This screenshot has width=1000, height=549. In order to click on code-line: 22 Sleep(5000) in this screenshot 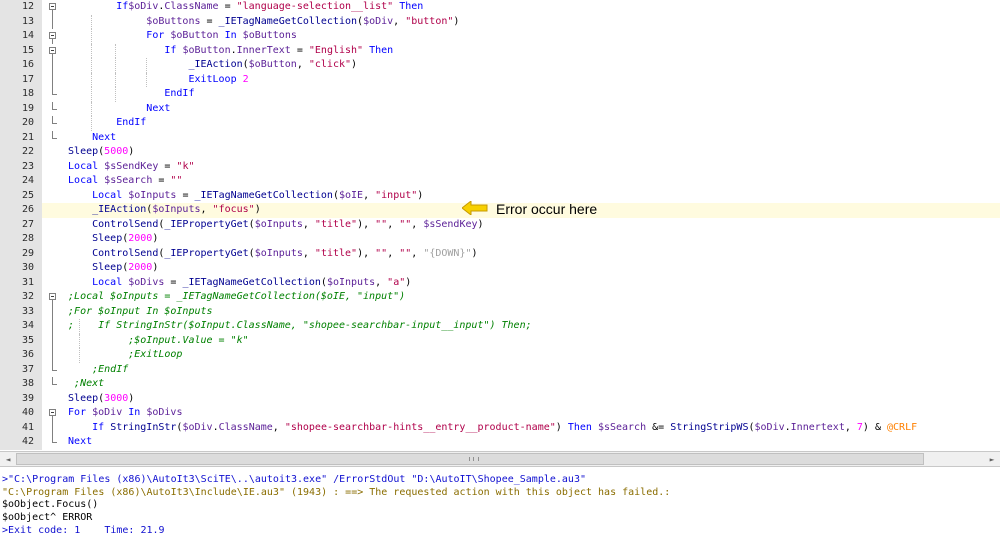, I will do `click(500, 152)`.